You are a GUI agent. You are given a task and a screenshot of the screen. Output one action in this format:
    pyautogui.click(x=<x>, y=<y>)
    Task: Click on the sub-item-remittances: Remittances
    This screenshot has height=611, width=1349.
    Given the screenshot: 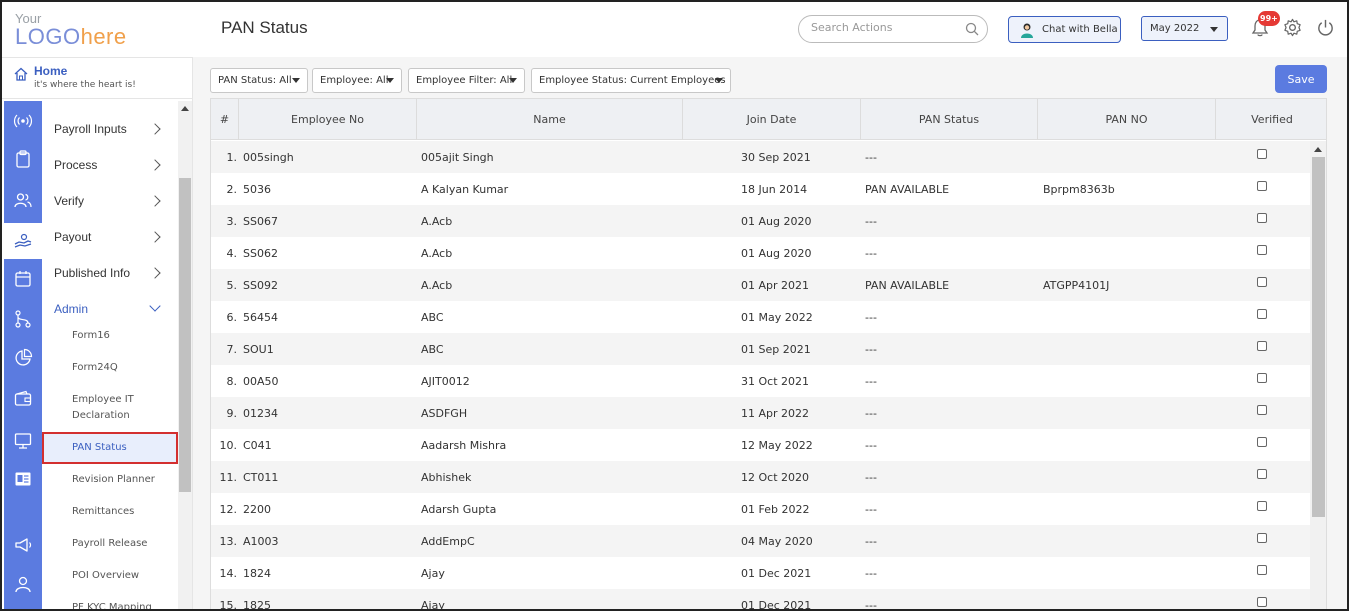 What is the action you would take?
    pyautogui.click(x=122, y=512)
    